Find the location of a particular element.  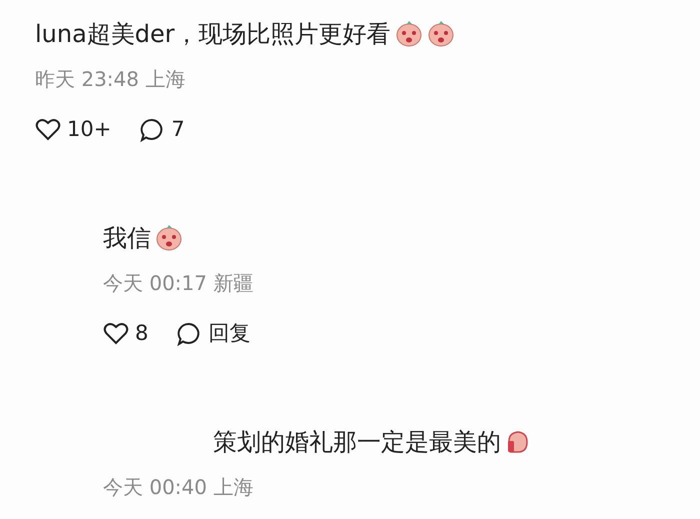

like-button: 8 is located at coordinates (125, 334).